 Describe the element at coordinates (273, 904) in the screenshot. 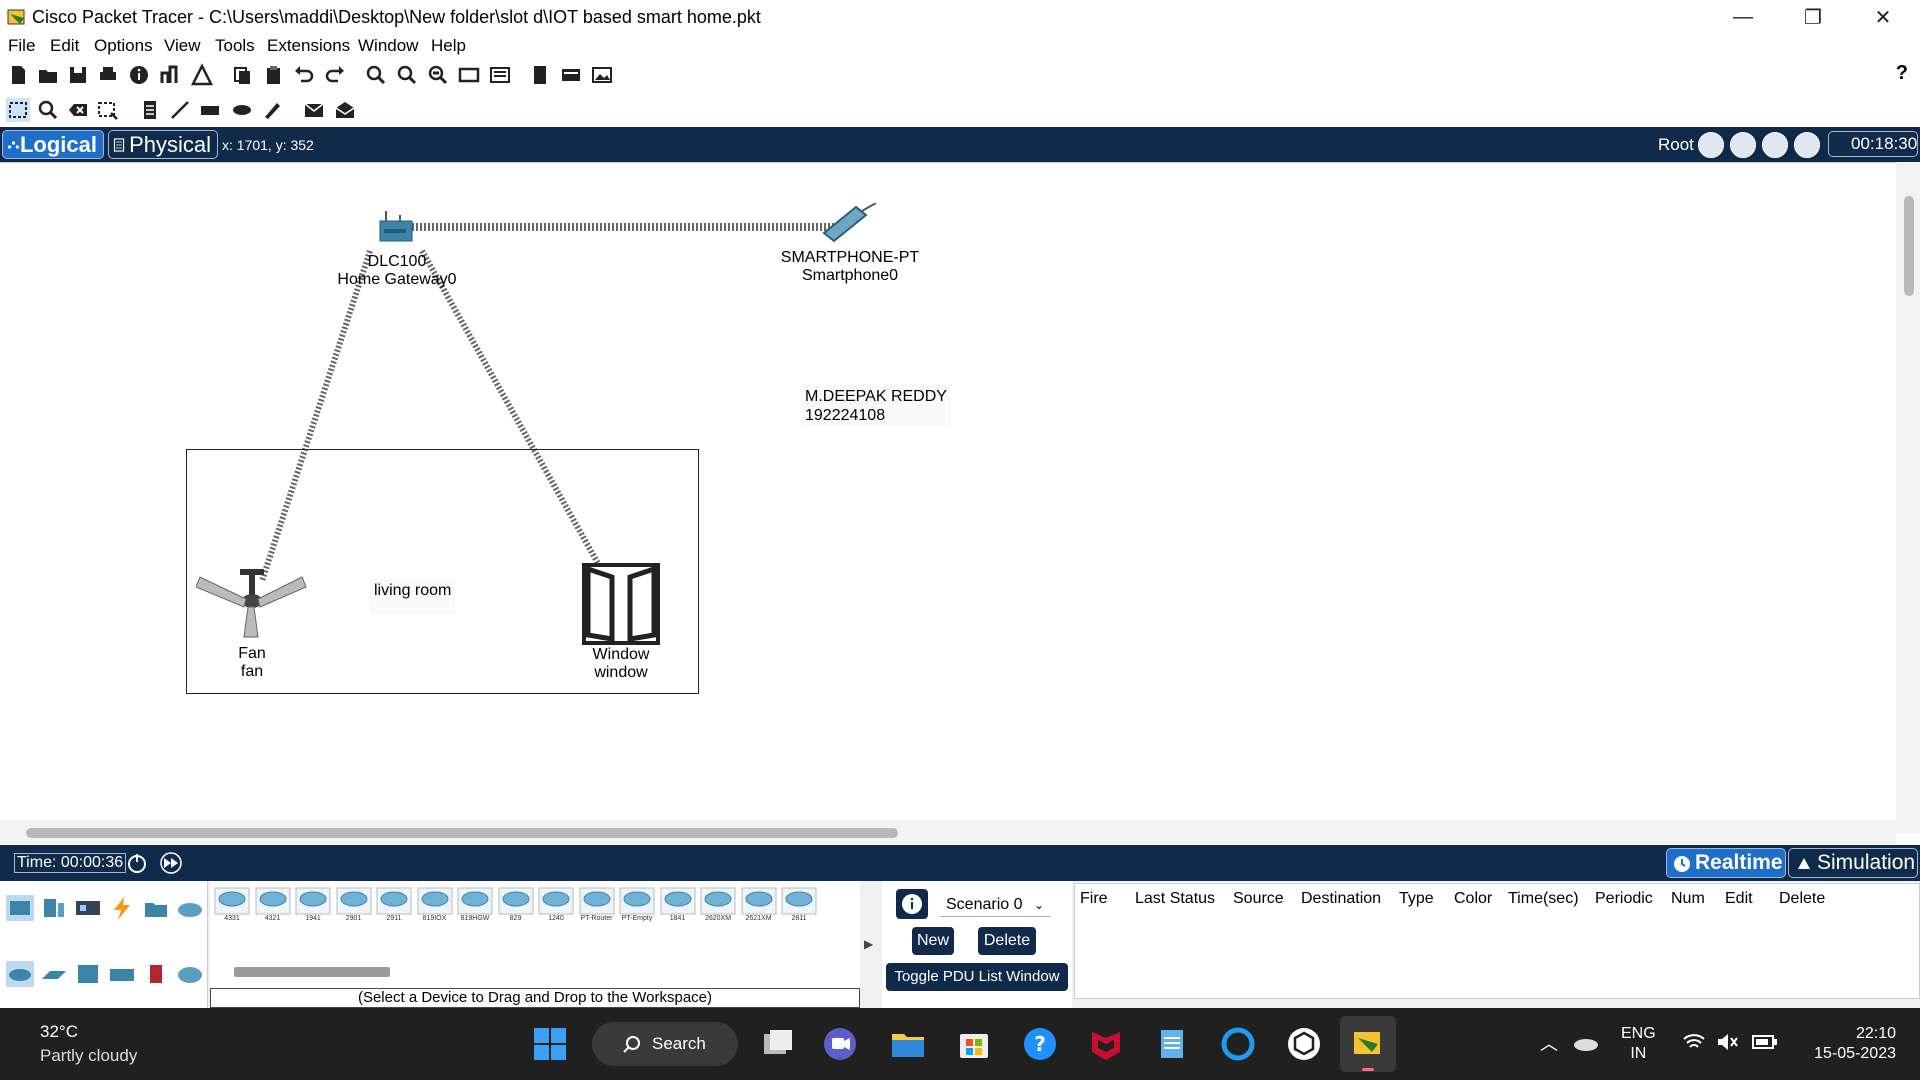

I see `device-tile: 4321` at that location.